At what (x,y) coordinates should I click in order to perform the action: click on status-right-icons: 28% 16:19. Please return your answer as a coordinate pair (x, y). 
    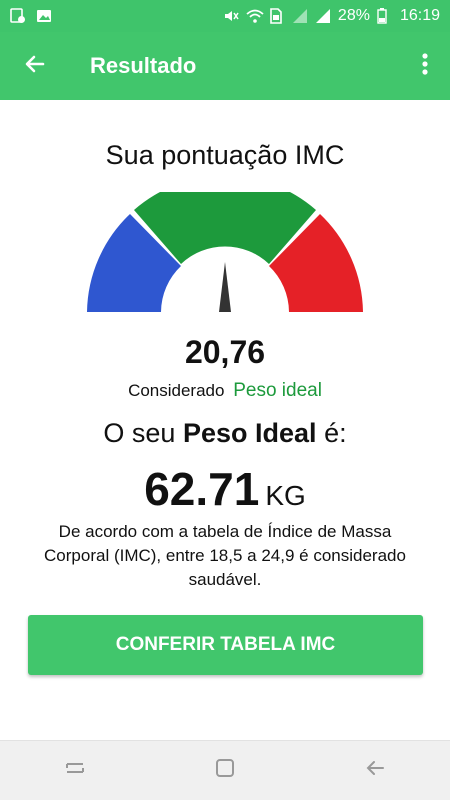
    Looking at the image, I should click on (331, 16).